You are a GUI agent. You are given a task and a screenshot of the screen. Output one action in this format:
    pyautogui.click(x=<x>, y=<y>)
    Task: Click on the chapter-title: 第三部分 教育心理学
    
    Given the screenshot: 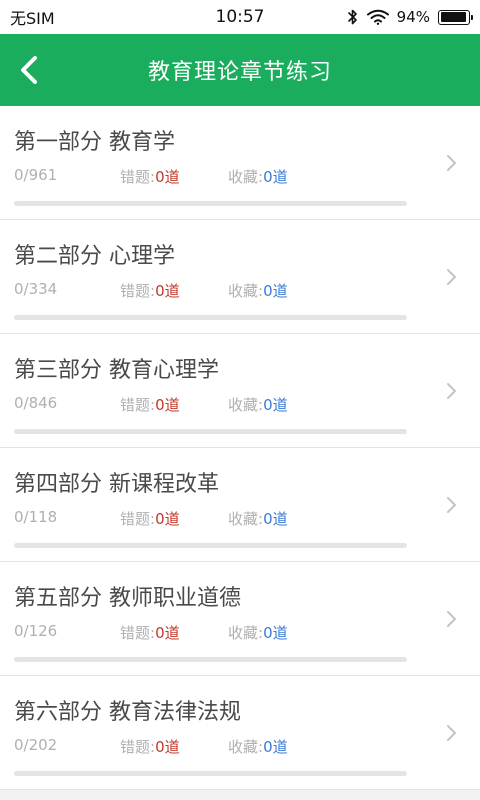 What is the action you would take?
    pyautogui.click(x=116, y=370)
    